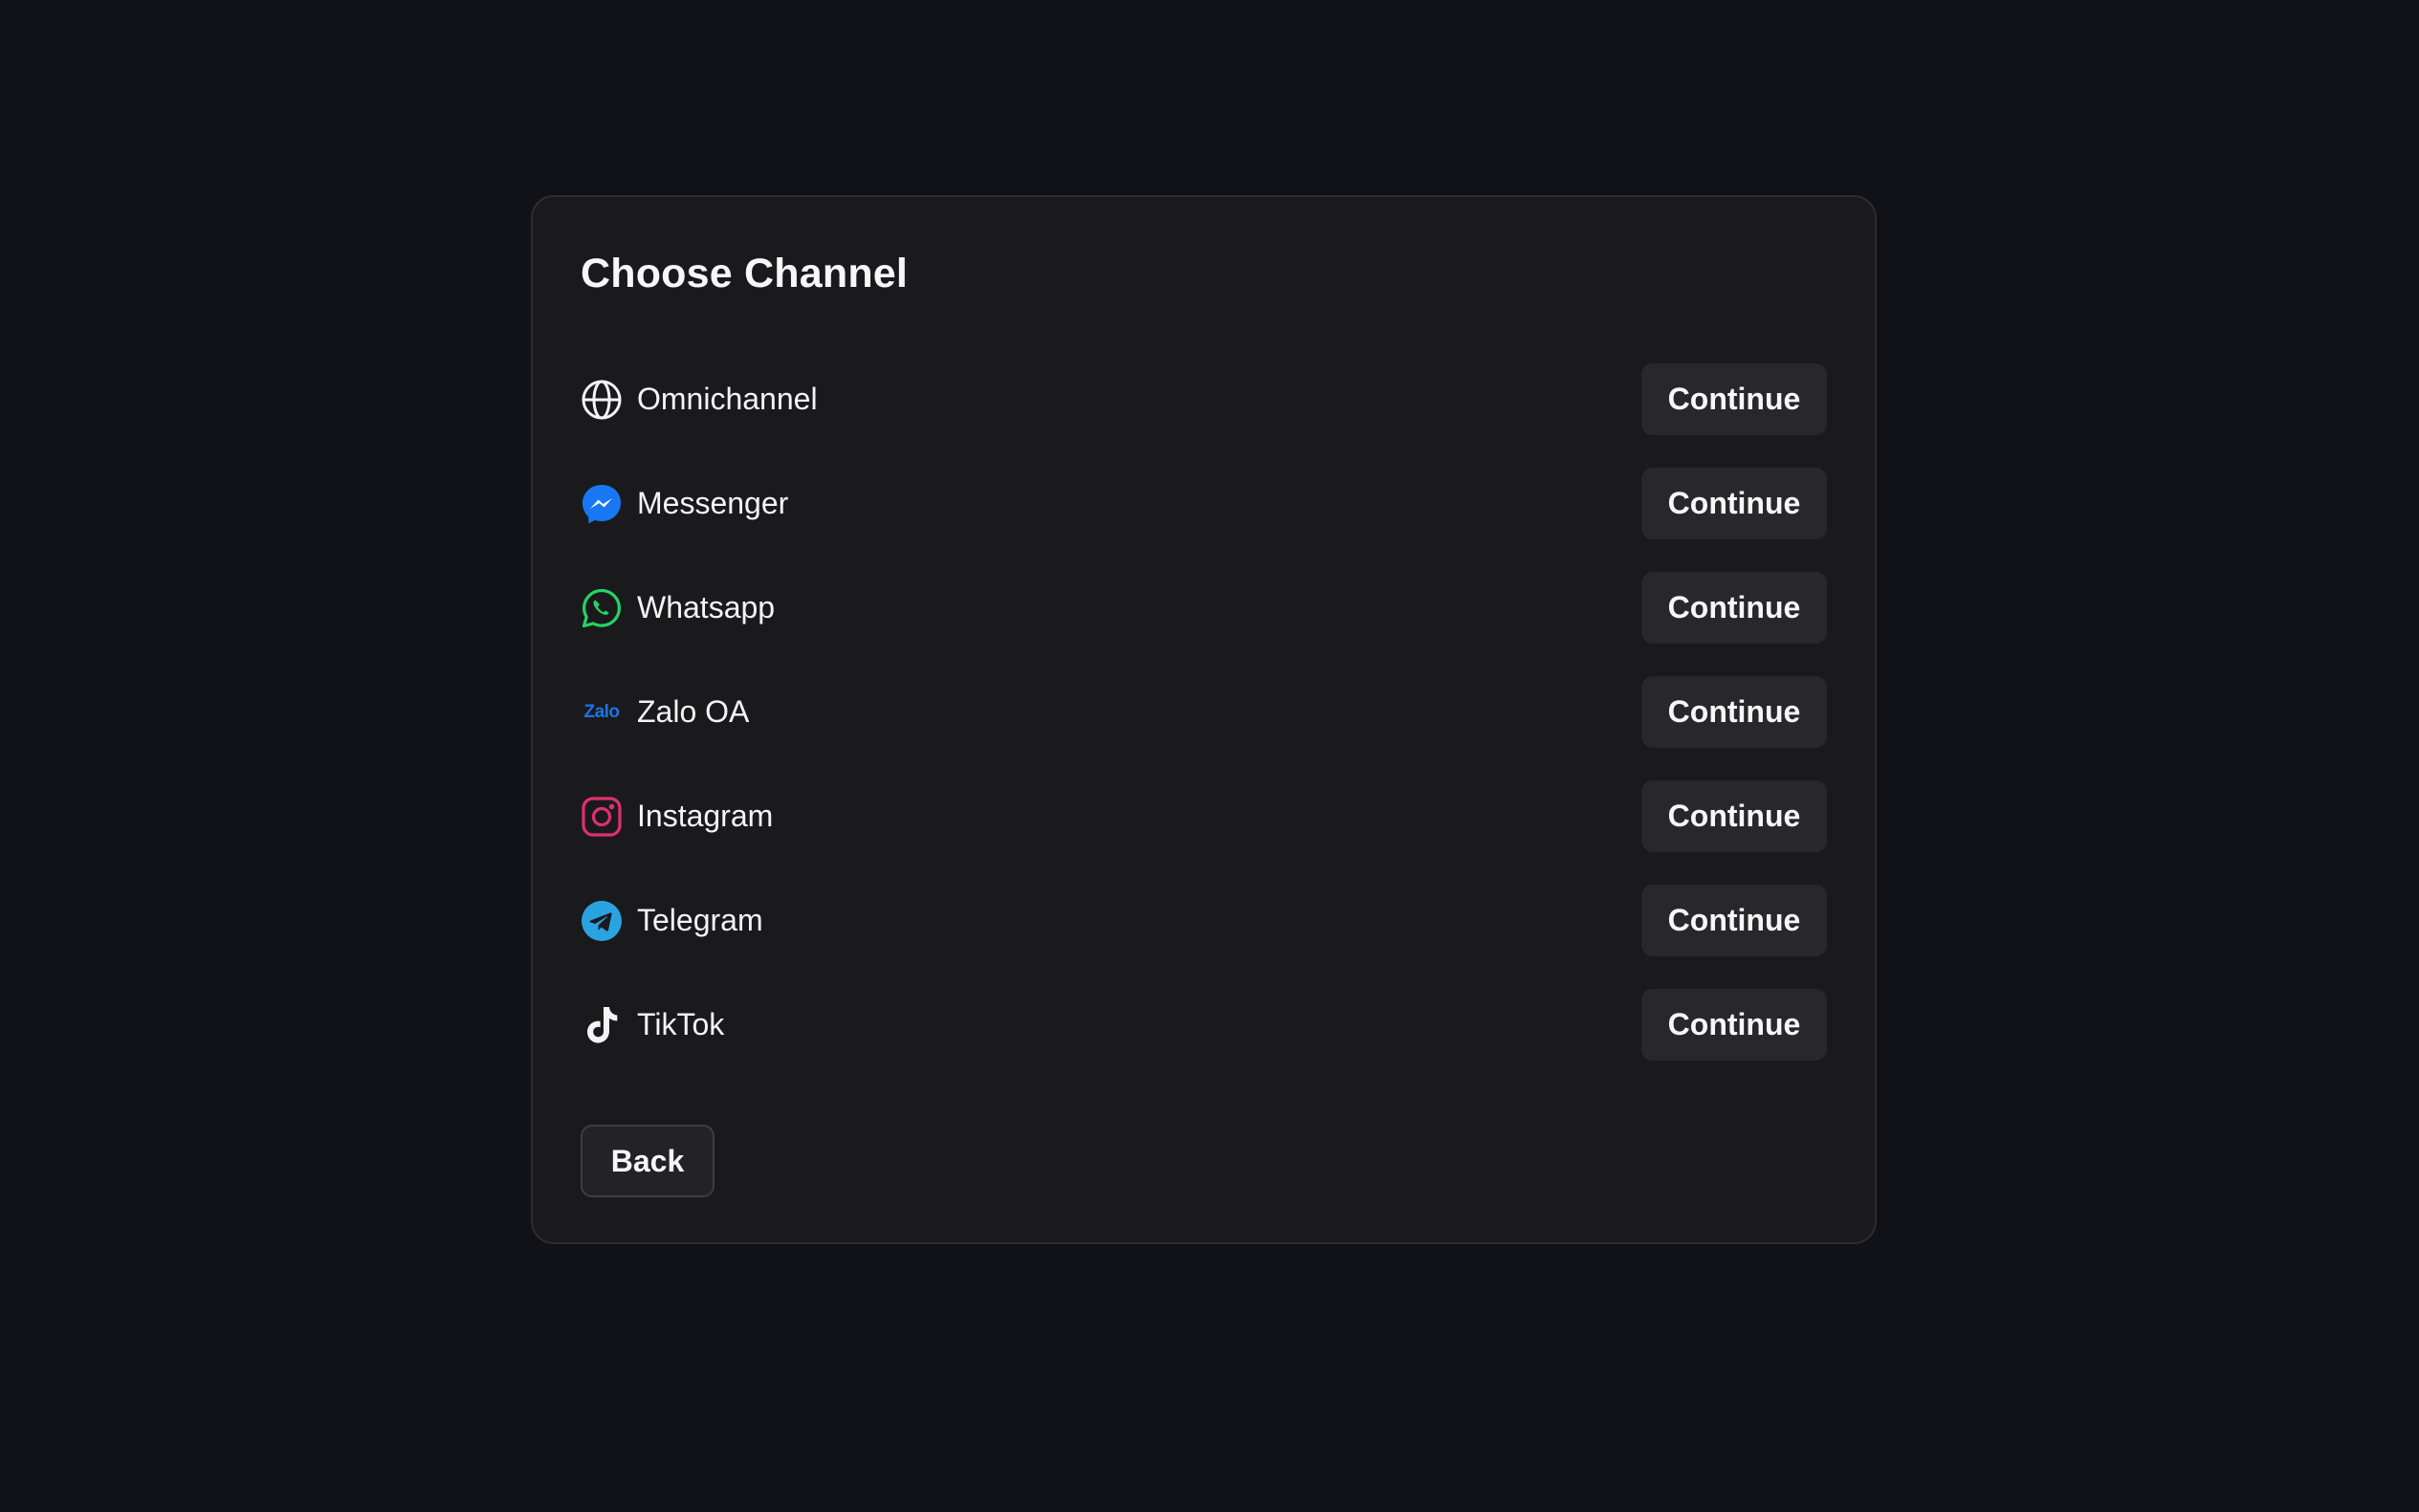 The image size is (2419, 1512). Describe the element at coordinates (745, 273) in the screenshot. I see `dialog-title: Choose Channel` at that location.